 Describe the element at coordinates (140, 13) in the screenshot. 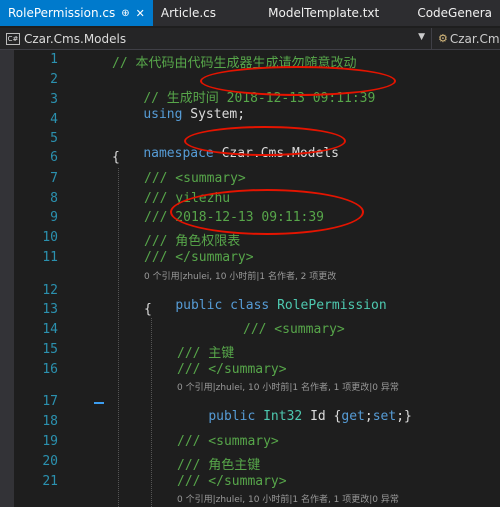

I see `close-icon: ✕` at that location.